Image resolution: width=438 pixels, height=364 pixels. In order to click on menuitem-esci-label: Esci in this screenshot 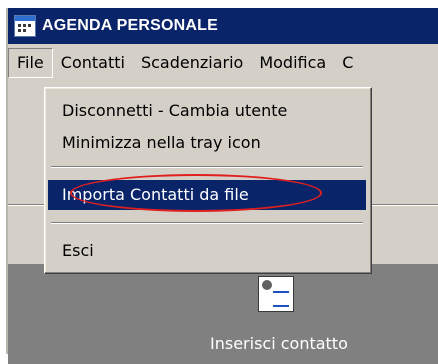, I will do `click(78, 250)`.